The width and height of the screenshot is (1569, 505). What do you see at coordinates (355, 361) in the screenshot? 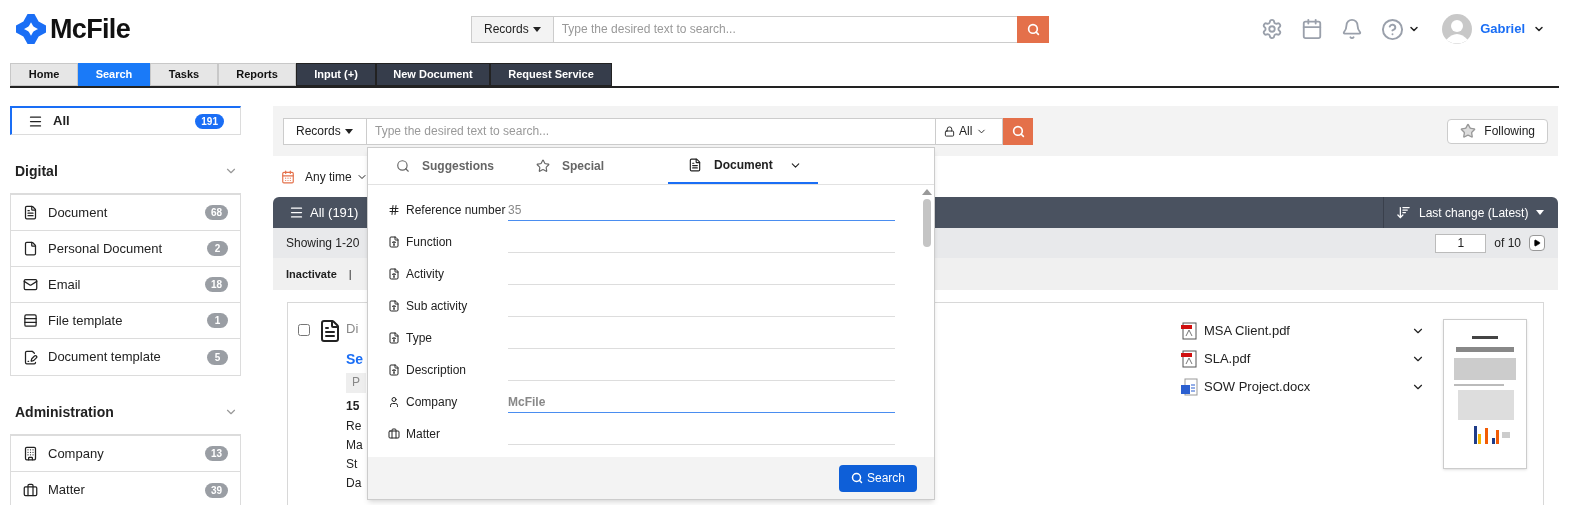
I see `result-text: Se` at bounding box center [355, 361].